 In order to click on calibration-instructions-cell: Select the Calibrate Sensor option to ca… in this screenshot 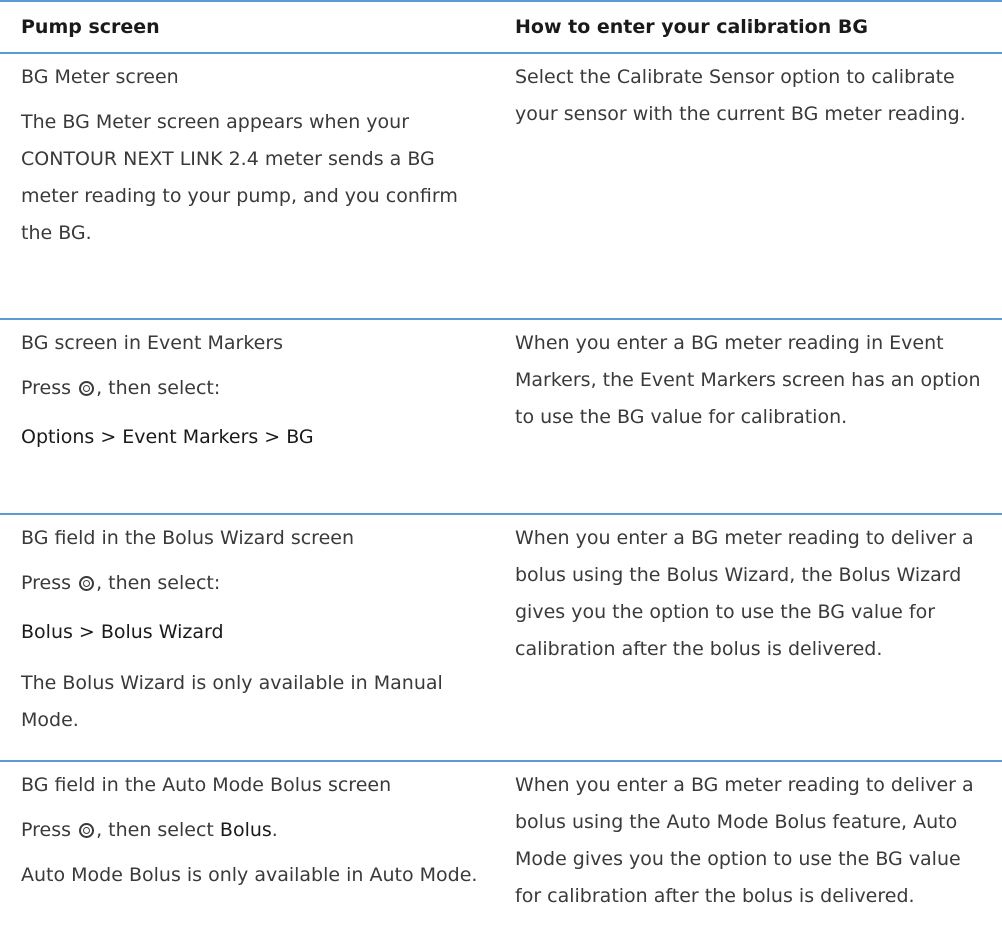, I will do `click(753, 186)`.